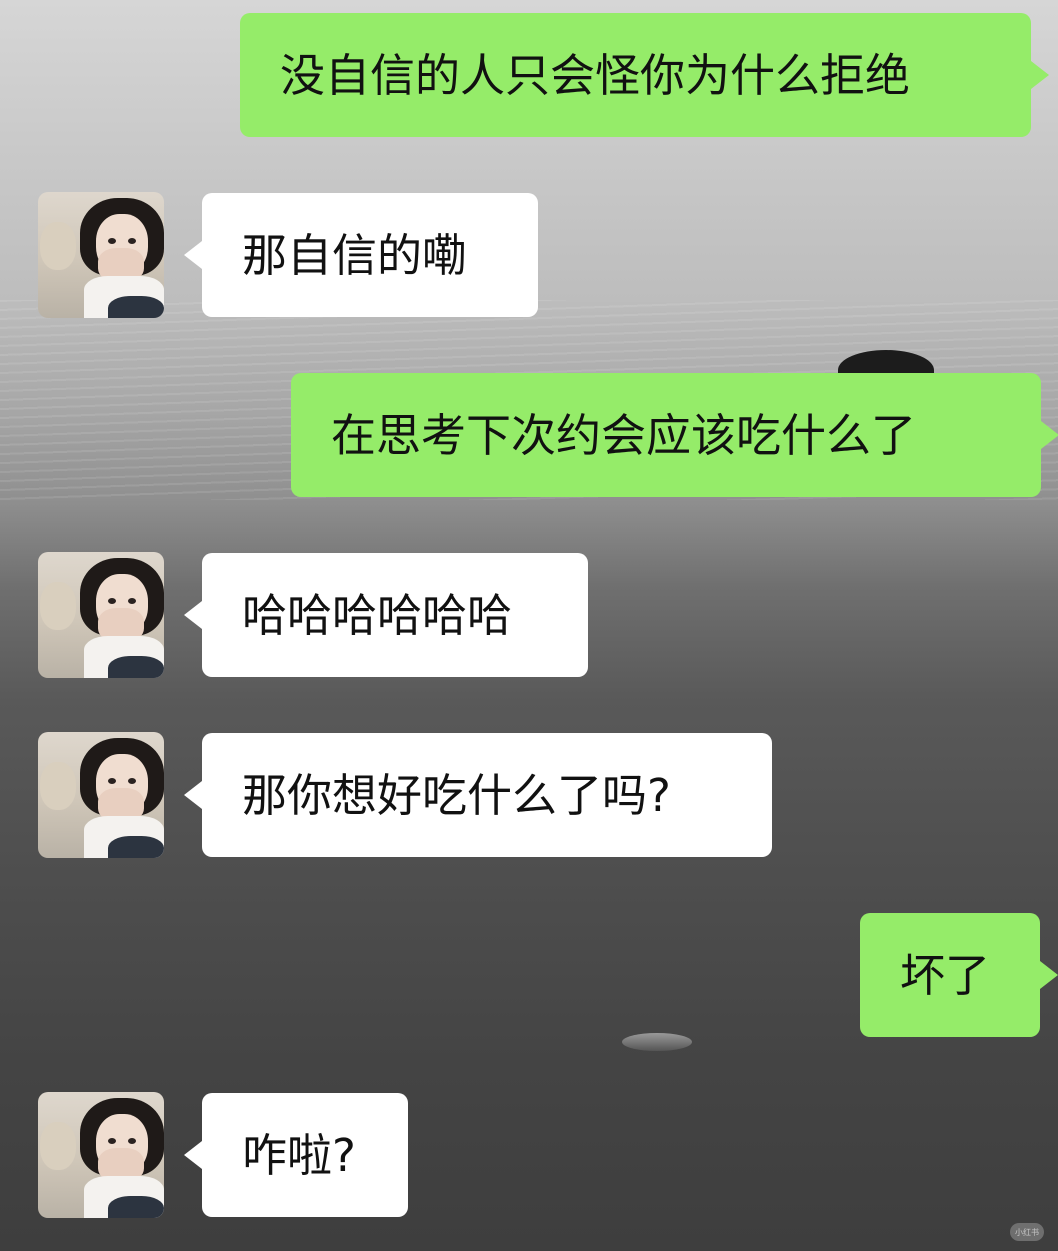  What do you see at coordinates (657, 1042) in the screenshot?
I see `background-pebble` at bounding box center [657, 1042].